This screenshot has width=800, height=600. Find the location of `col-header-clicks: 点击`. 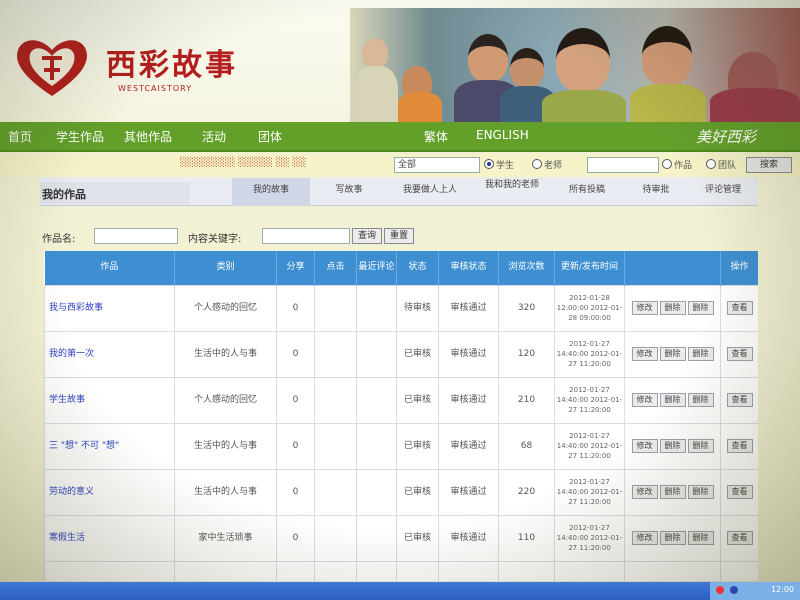

col-header-clicks: 点击 is located at coordinates (335, 268).